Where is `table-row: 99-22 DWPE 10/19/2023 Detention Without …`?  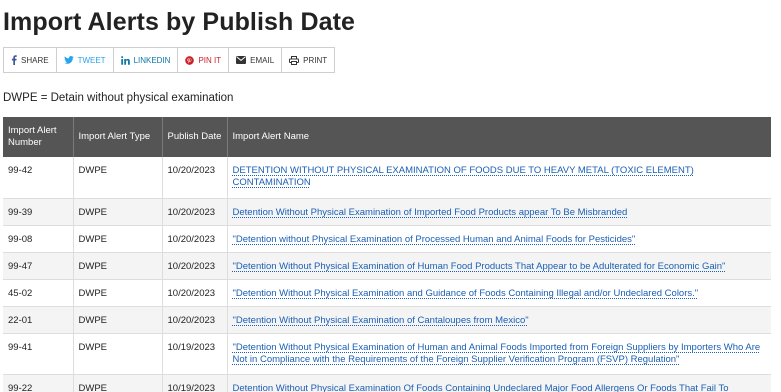
table-row: 99-22 DWPE 10/19/2023 Detention Without … is located at coordinates (387, 383).